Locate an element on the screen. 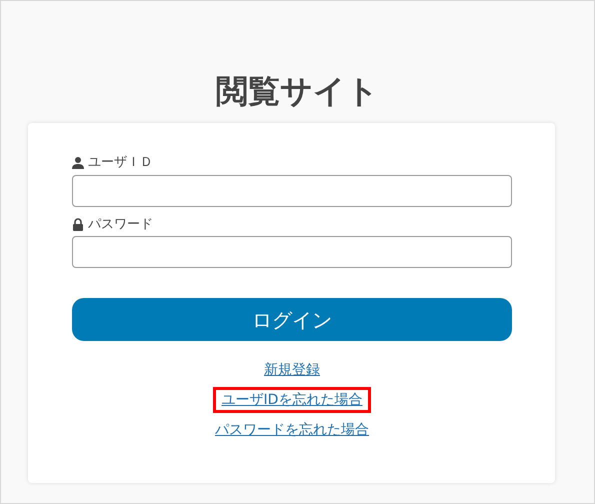 The height and width of the screenshot is (504, 595). field-label: ユーザＩＤ is located at coordinates (120, 163).